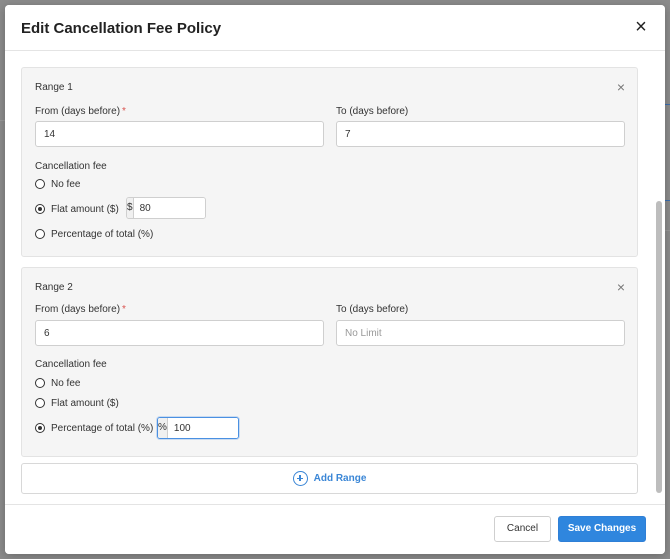 This screenshot has width=670, height=559. Describe the element at coordinates (340, 478) in the screenshot. I see `add-range-label: Add Range` at that location.